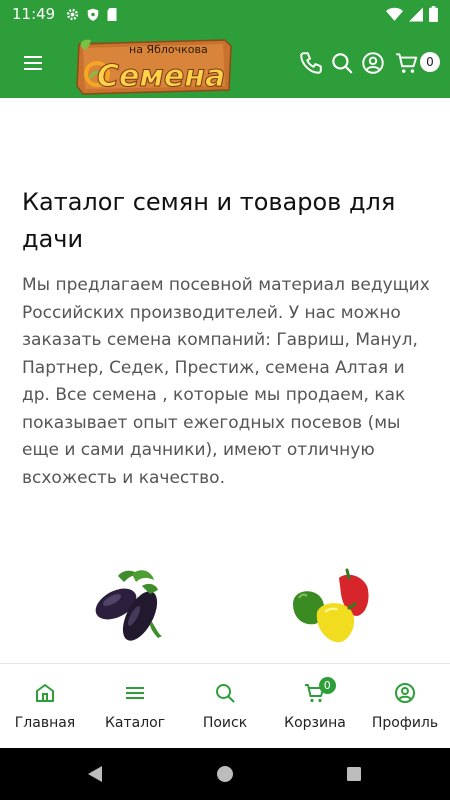 Image resolution: width=450 pixels, height=800 pixels. Describe the element at coordinates (135, 693) in the screenshot. I see `menu-icon` at that location.